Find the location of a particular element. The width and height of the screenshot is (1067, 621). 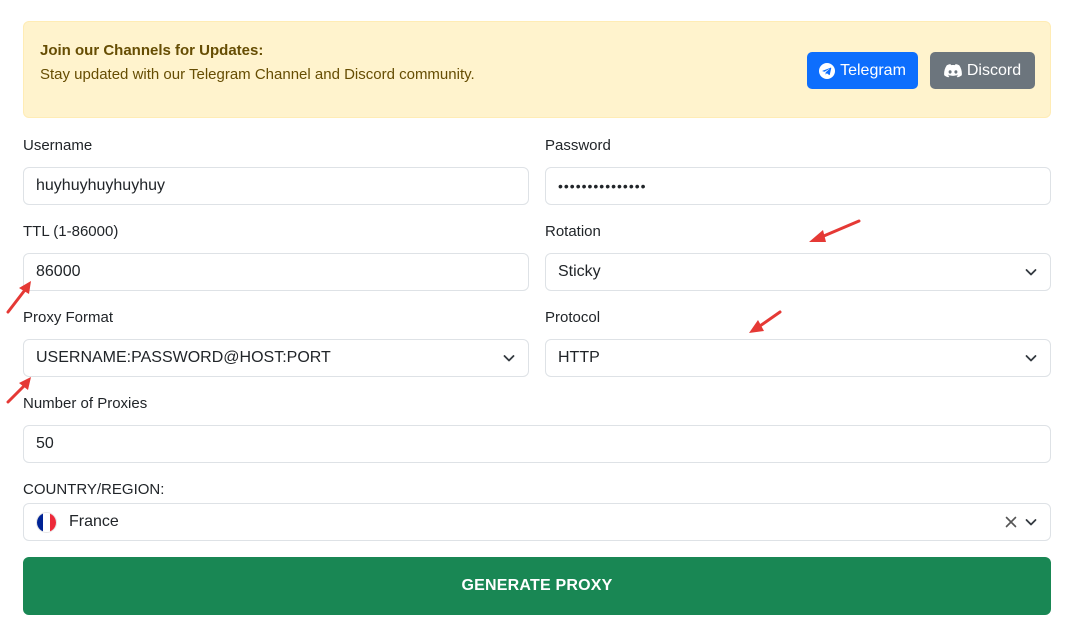

rotation-label: Rotation is located at coordinates (573, 231).